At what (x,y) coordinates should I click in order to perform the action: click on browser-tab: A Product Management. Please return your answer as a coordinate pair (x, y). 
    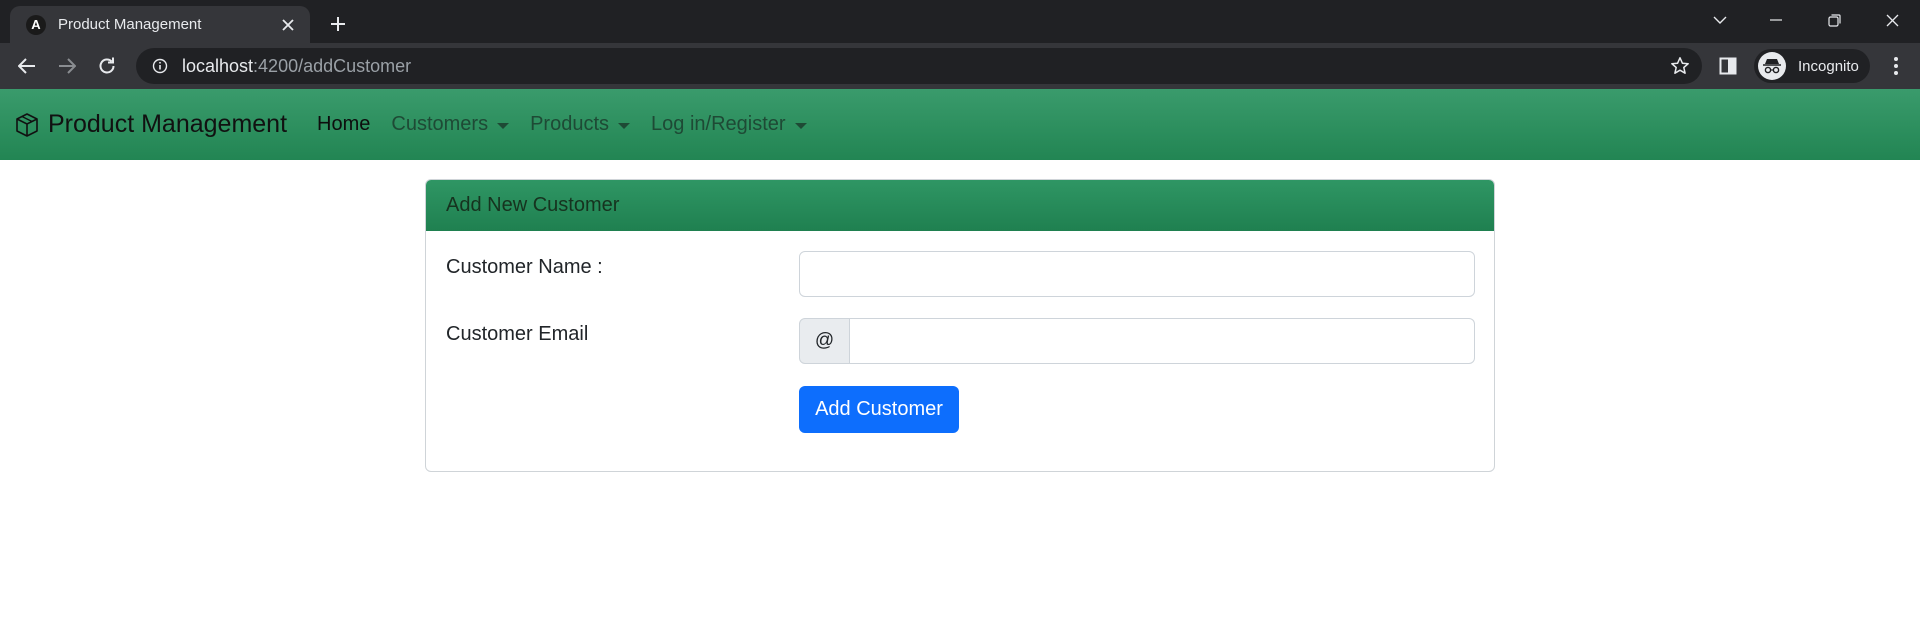
    Looking at the image, I should click on (160, 24).